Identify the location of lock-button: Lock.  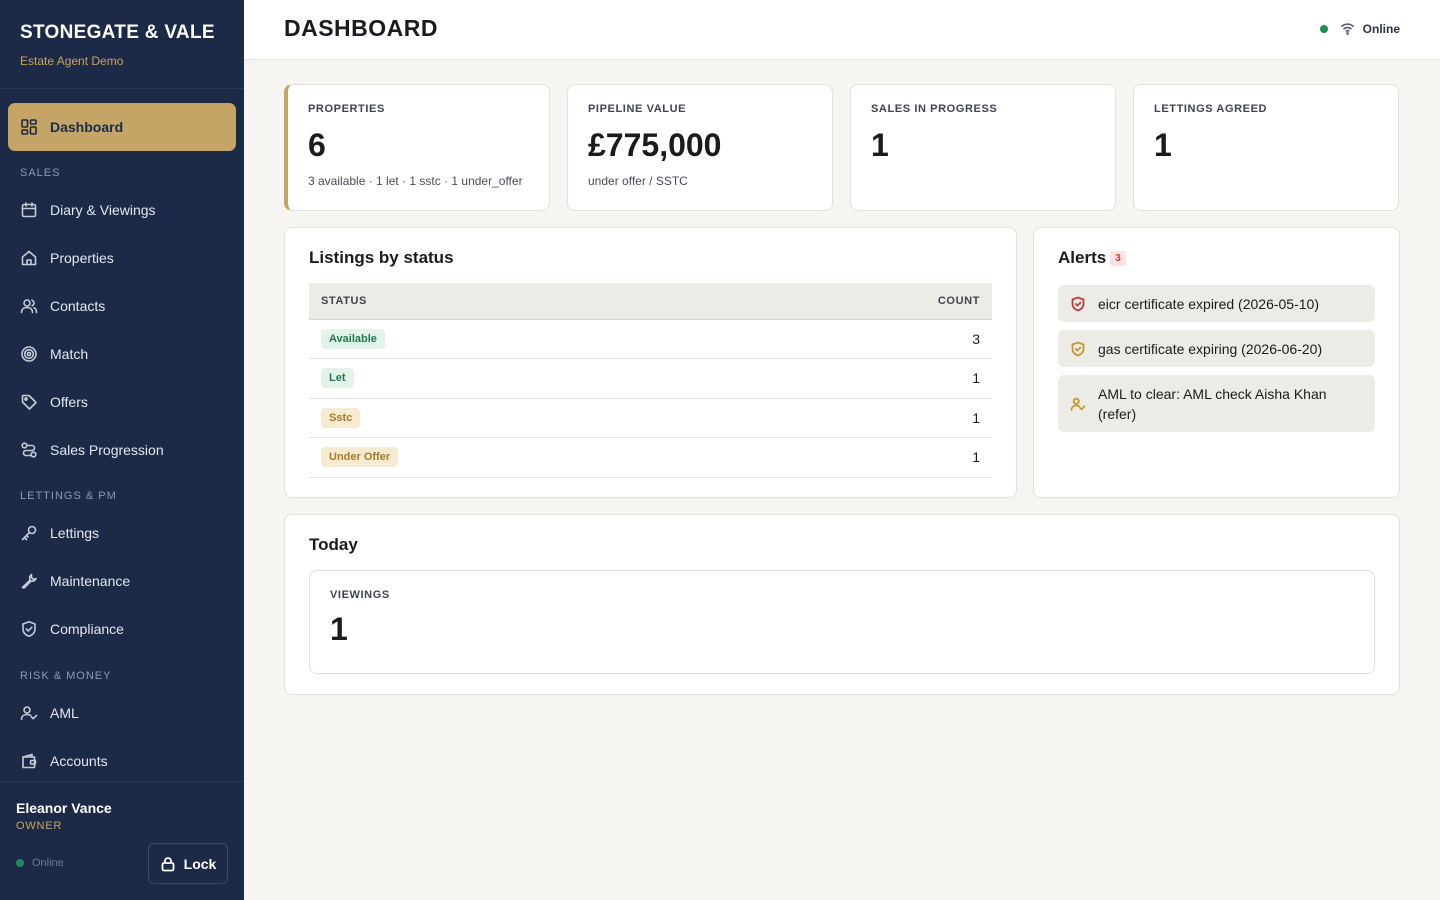
(188, 863).